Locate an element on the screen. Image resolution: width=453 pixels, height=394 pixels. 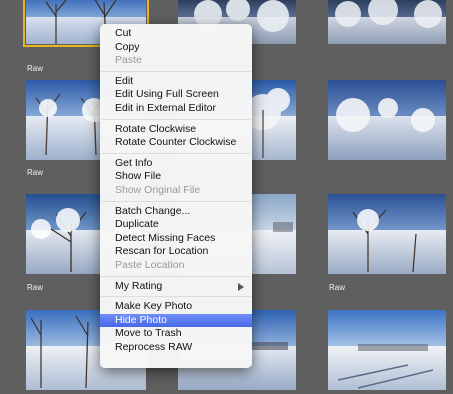
menu-item-edit-in-external-editor: Edit in External Editor is located at coordinates (176, 109).